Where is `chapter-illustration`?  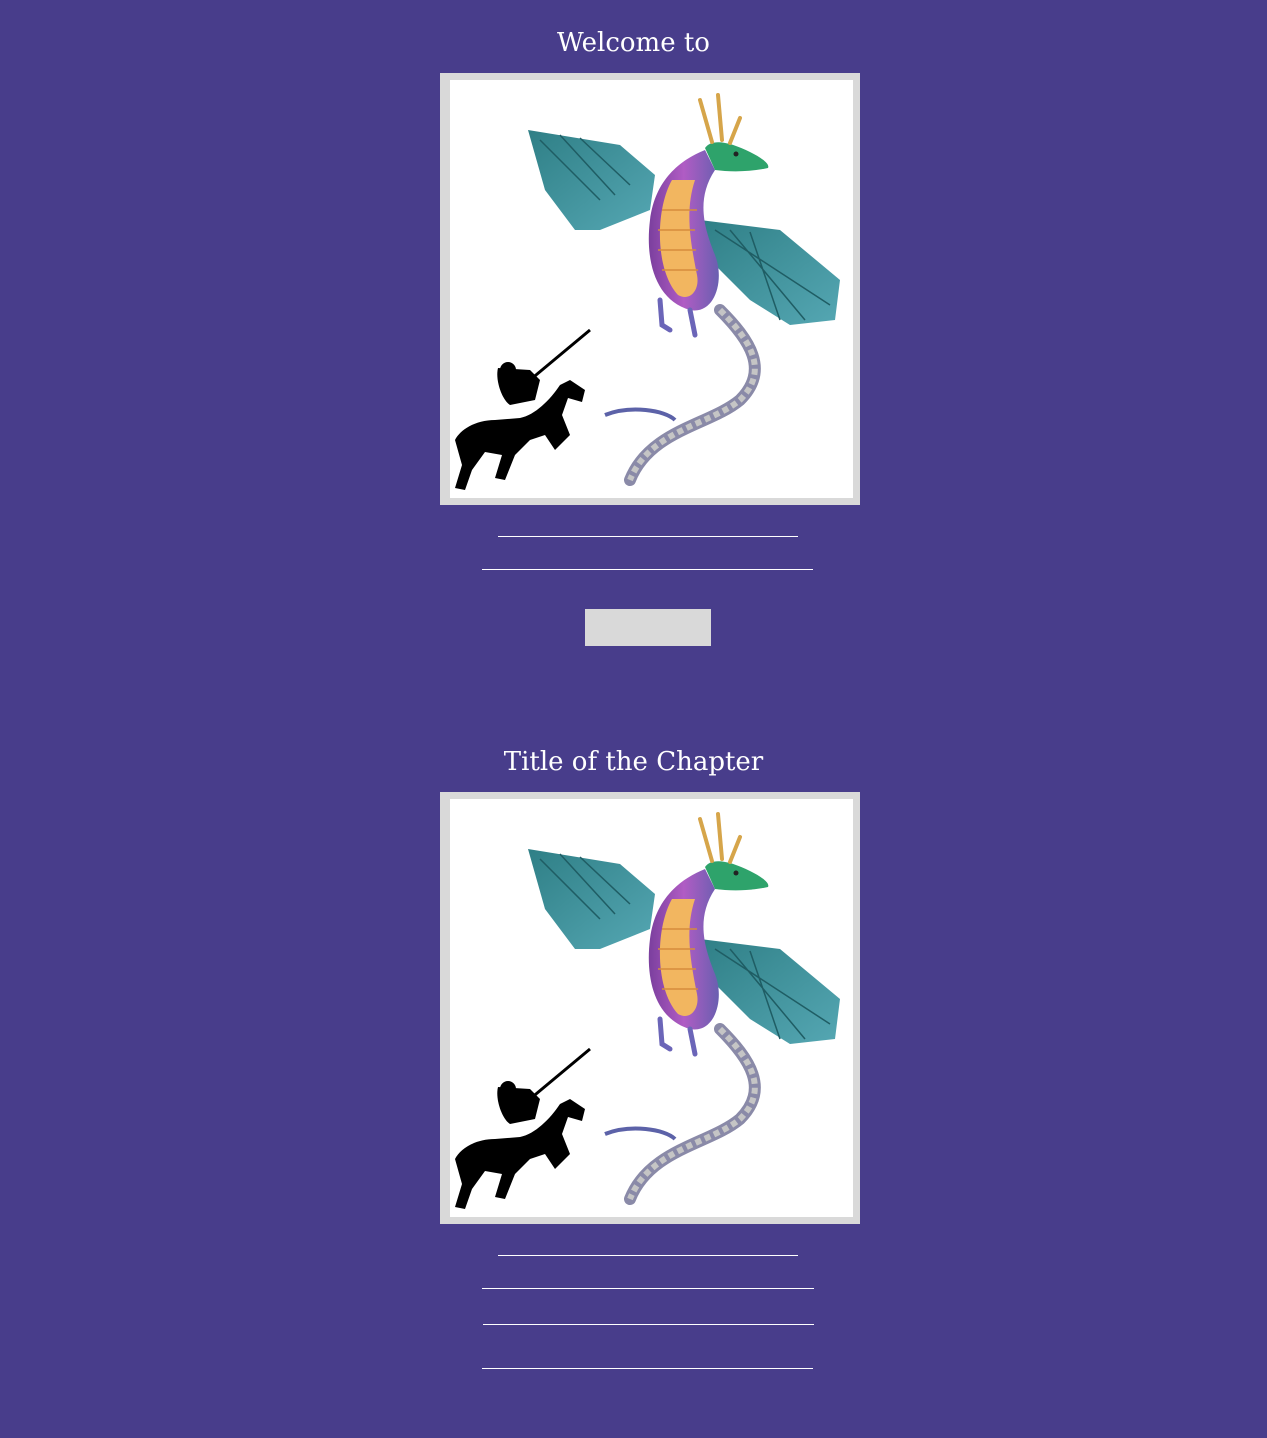
chapter-illustration is located at coordinates (650, 1008).